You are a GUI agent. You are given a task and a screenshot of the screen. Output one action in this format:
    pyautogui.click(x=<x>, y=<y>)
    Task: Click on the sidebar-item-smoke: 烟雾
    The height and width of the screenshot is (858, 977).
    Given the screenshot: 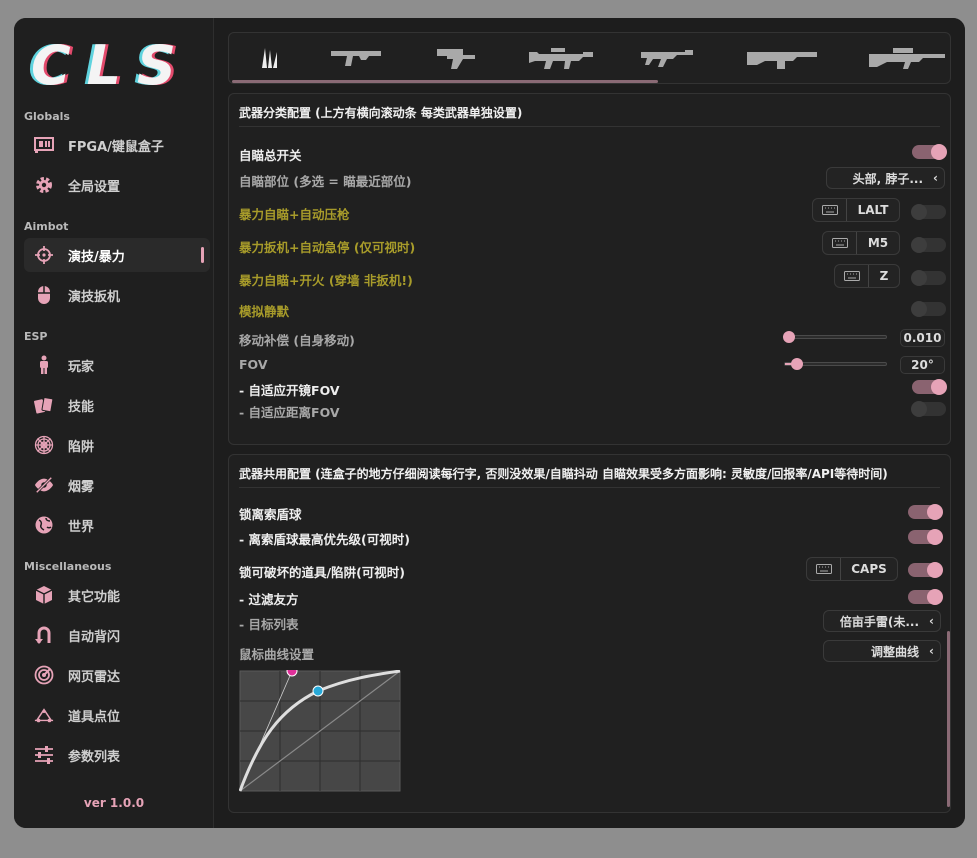 What is the action you would take?
    pyautogui.click(x=117, y=485)
    